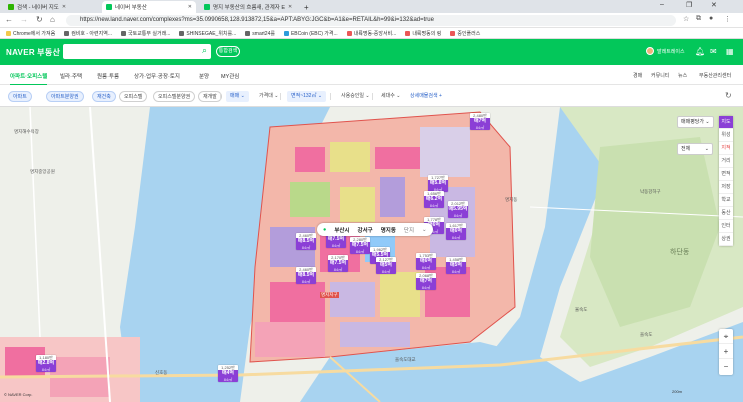  Describe the element at coordinates (20, 96) in the screenshot. I see `filter-chip: 아파트` at that location.